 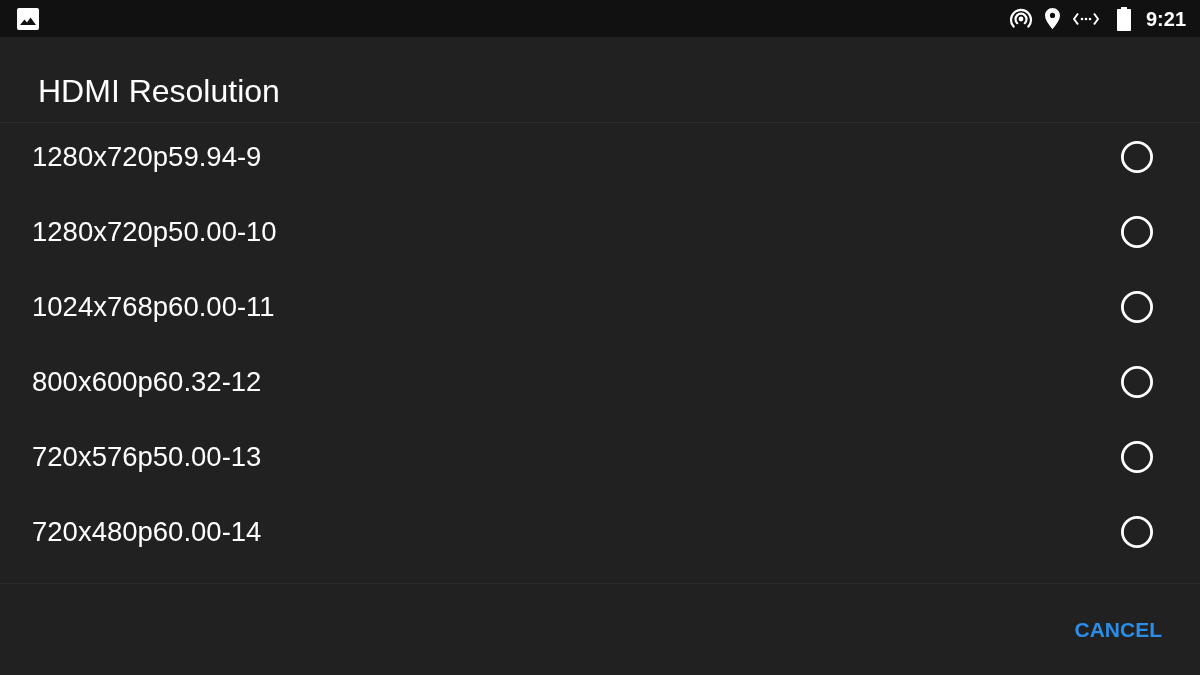 What do you see at coordinates (1020, 18) in the screenshot?
I see `hotspot-icon` at bounding box center [1020, 18].